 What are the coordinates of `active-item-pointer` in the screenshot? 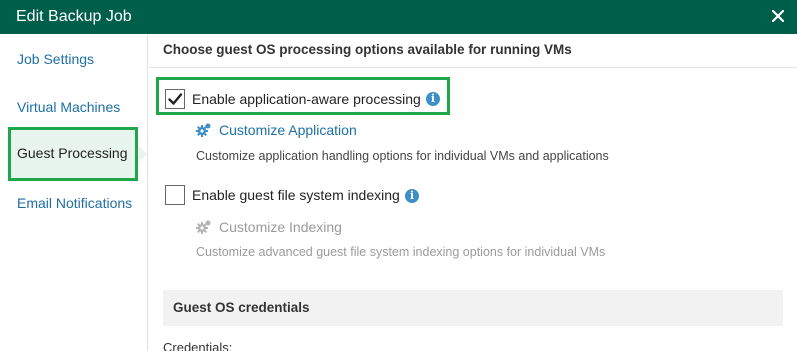 It's located at (143, 154).